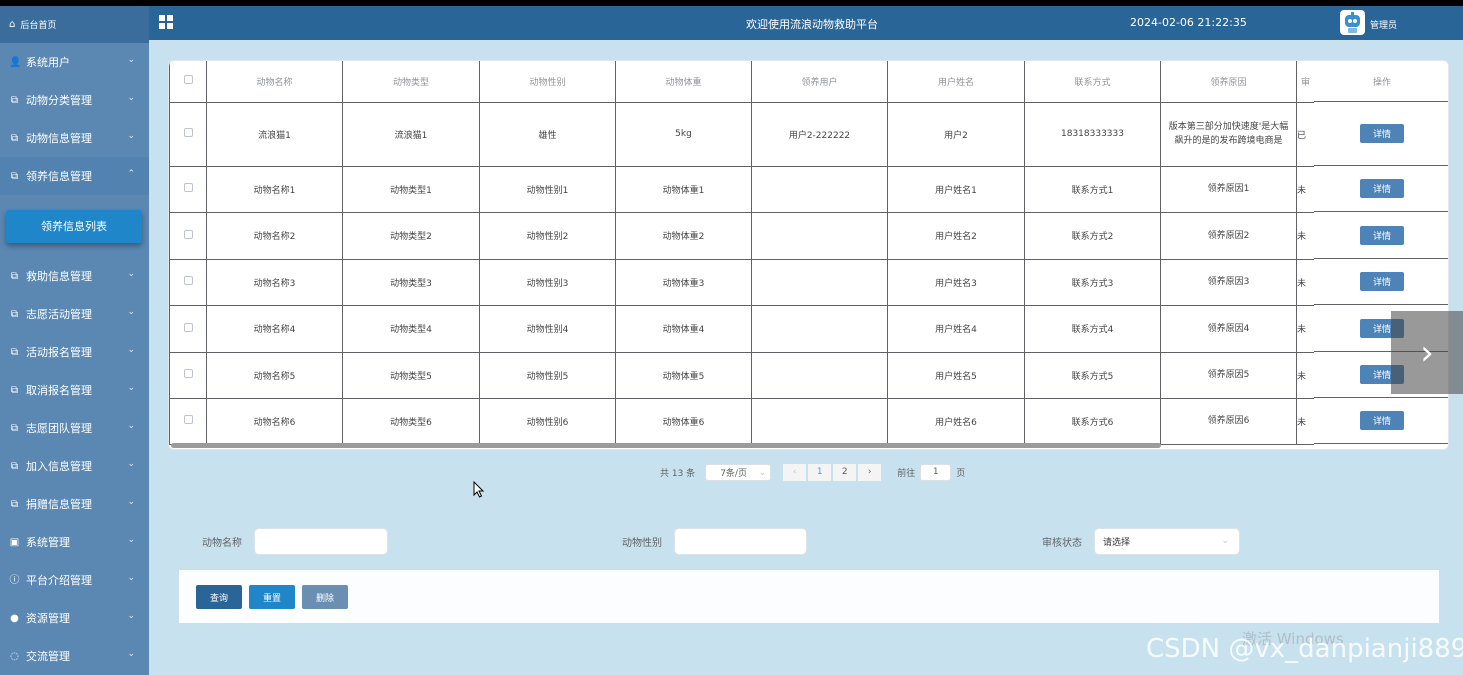 The image size is (1463, 675). What do you see at coordinates (1304, 649) in the screenshot?
I see `csdn-watermark: CSDN @vx_danpianji889` at bounding box center [1304, 649].